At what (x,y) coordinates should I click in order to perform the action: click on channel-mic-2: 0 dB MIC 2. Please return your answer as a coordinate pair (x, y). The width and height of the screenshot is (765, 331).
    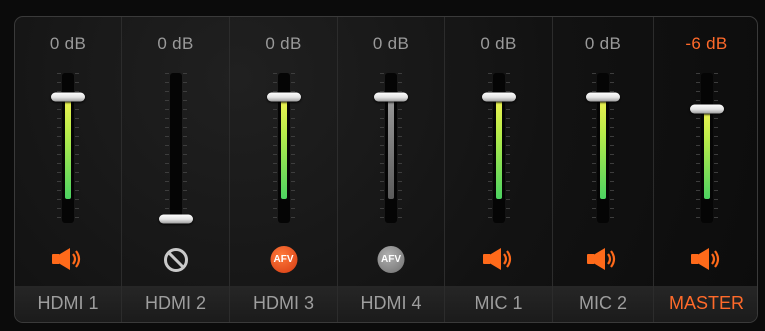
    Looking at the image, I should click on (603, 169).